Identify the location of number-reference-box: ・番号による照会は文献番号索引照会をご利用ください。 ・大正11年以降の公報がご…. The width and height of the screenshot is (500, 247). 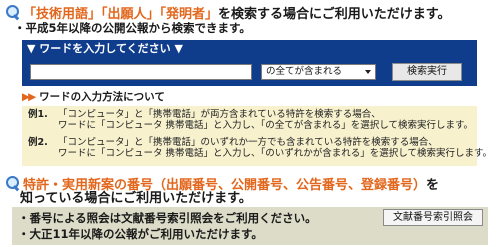
(250, 226).